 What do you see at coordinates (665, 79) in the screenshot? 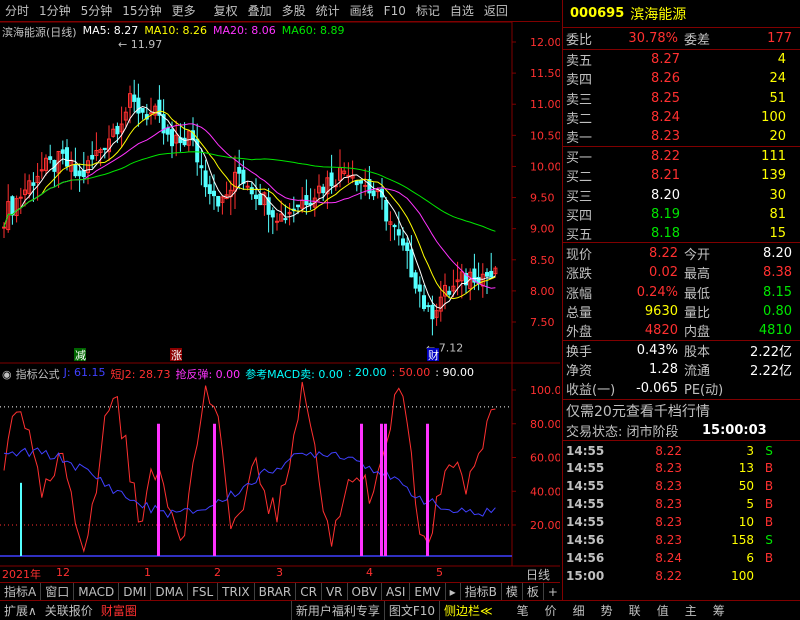
I see `book-price: 8.26` at bounding box center [665, 79].